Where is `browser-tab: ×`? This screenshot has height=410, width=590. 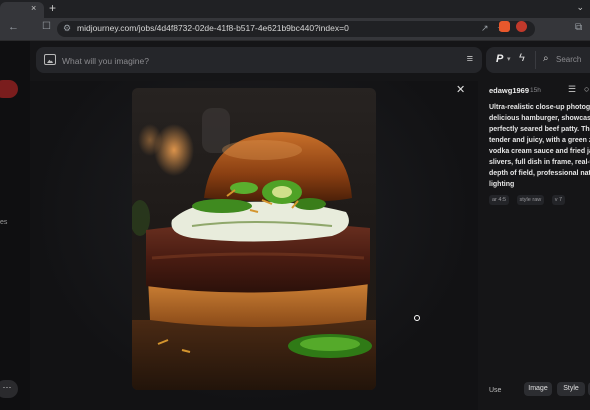
browser-tab: × is located at coordinates (22, 10).